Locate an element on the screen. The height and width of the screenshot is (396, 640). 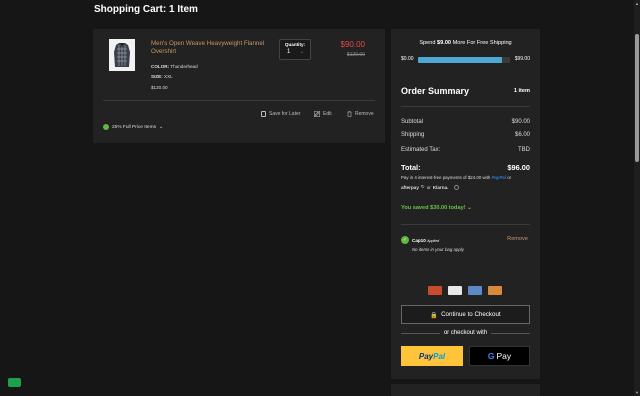
remove-label: Remove is located at coordinates (364, 114).